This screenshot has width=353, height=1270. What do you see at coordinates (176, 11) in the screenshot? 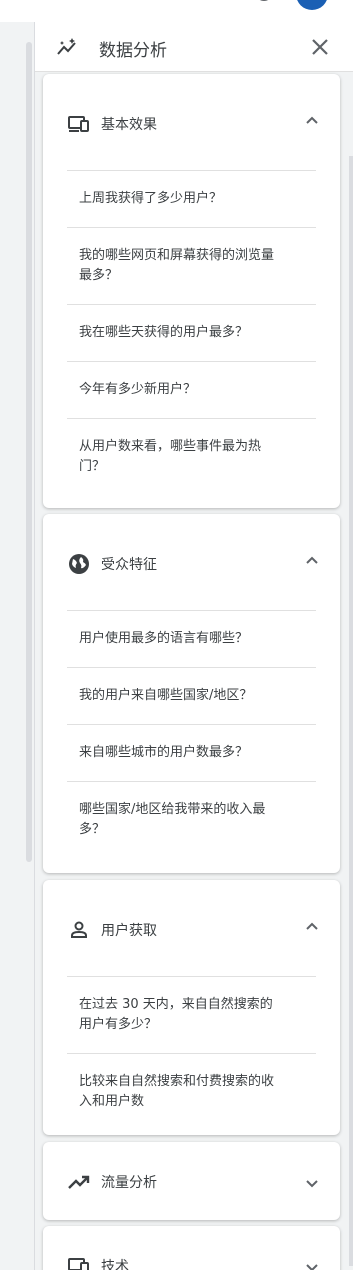
I see `top-app-bar` at bounding box center [176, 11].